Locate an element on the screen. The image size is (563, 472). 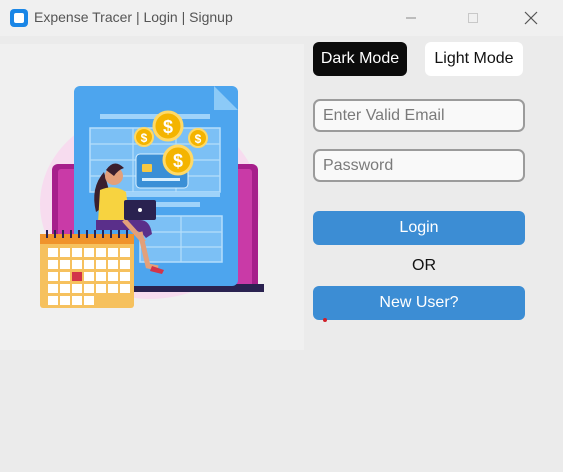
maximize-icon is located at coordinates (473, 18).